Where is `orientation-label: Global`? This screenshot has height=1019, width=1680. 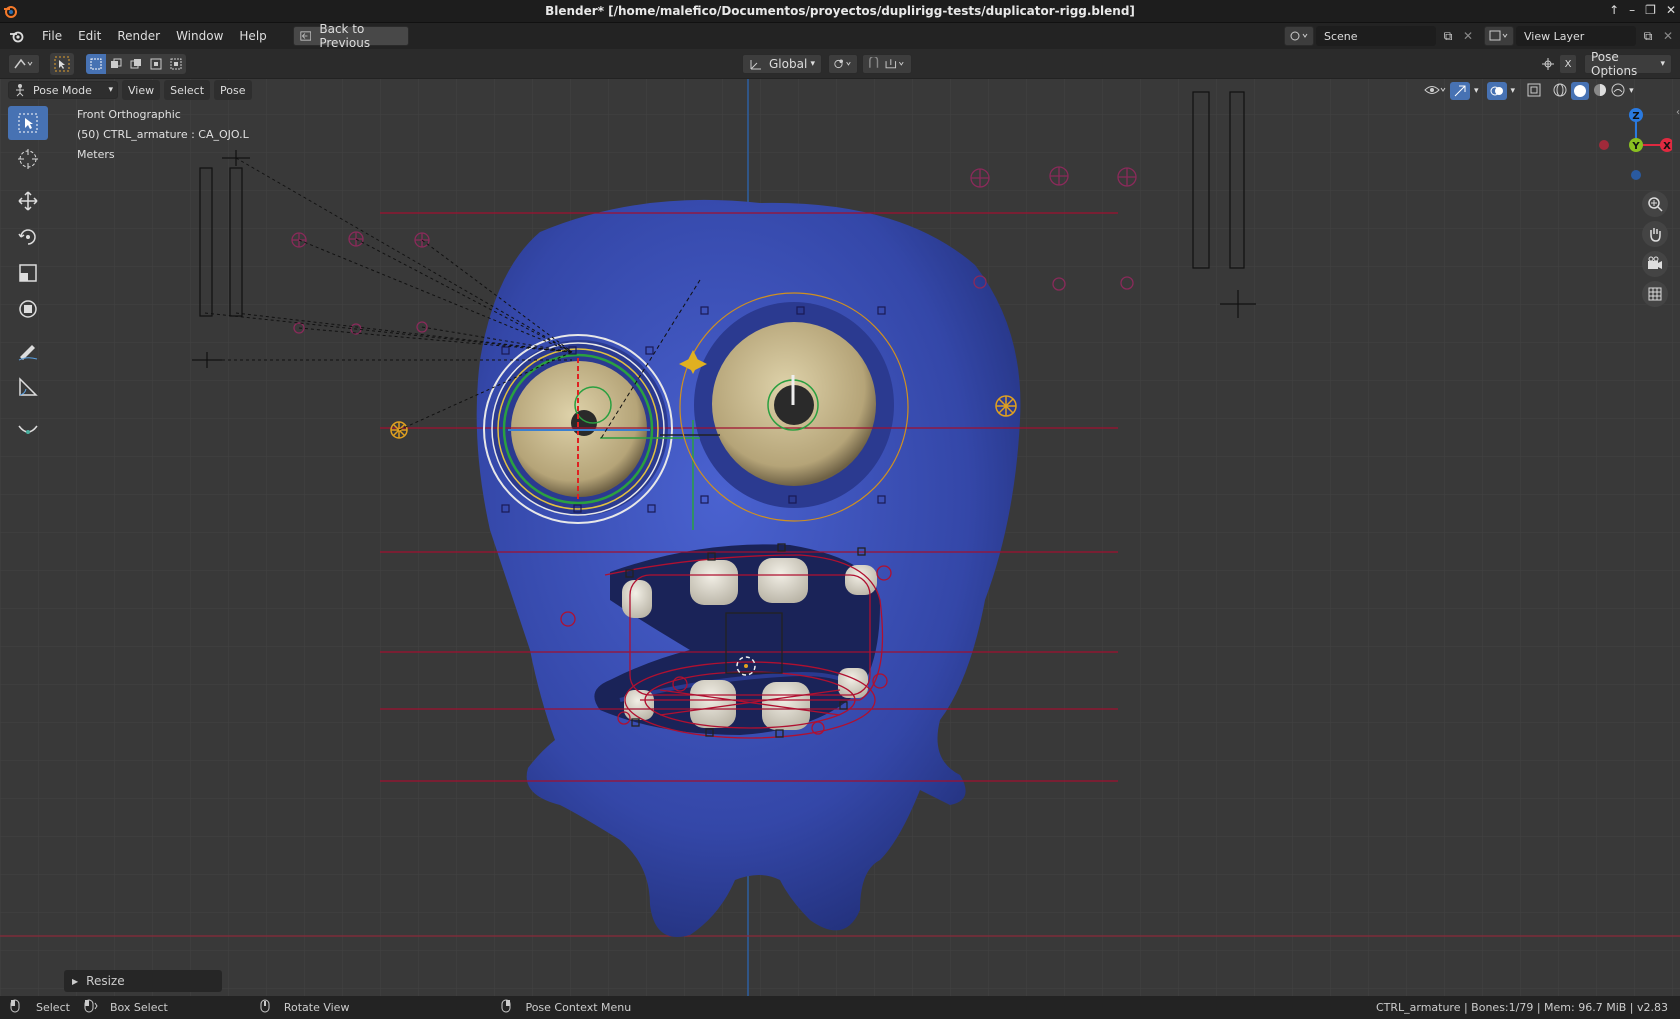 orientation-label: Global is located at coordinates (788, 64).